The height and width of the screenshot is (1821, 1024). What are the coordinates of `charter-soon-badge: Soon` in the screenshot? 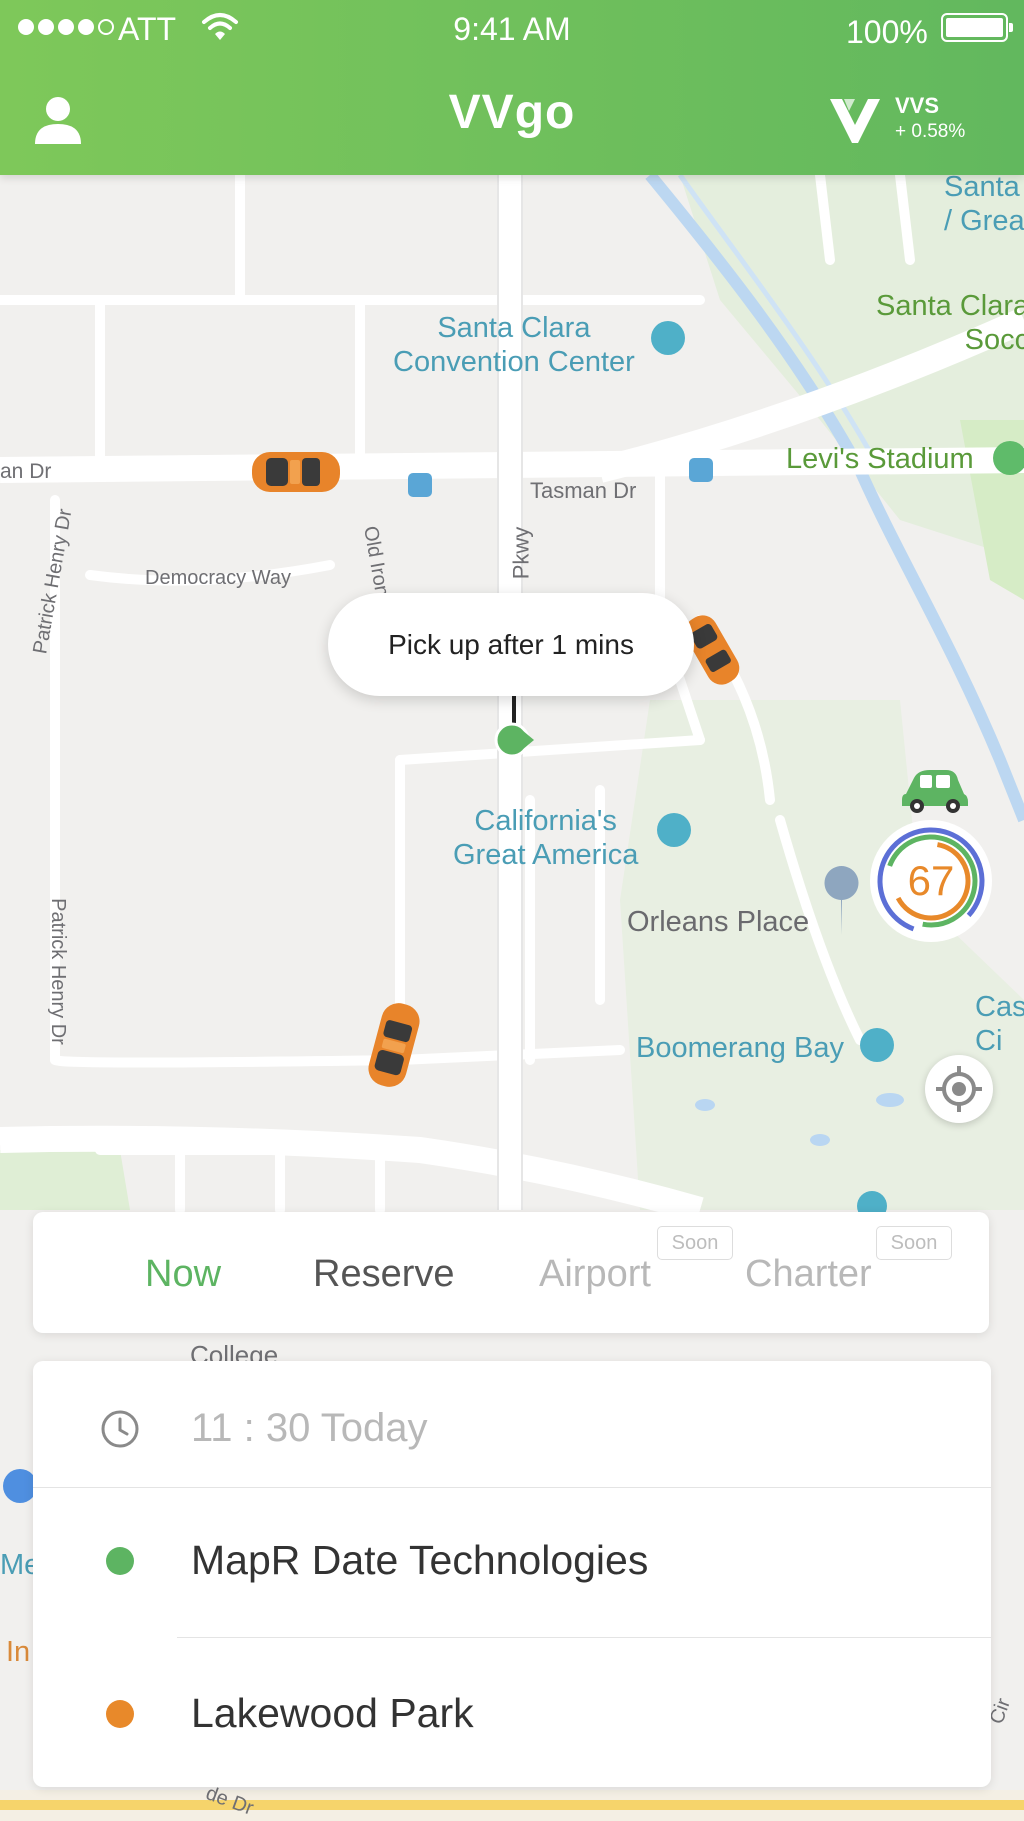 It's located at (914, 1243).